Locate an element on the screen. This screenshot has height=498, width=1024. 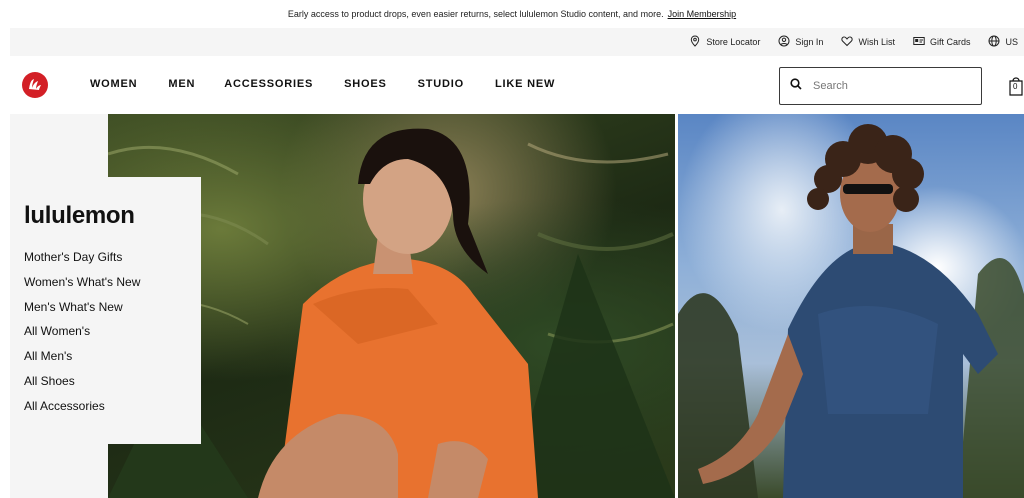
country-label: US is located at coordinates (1011, 42).